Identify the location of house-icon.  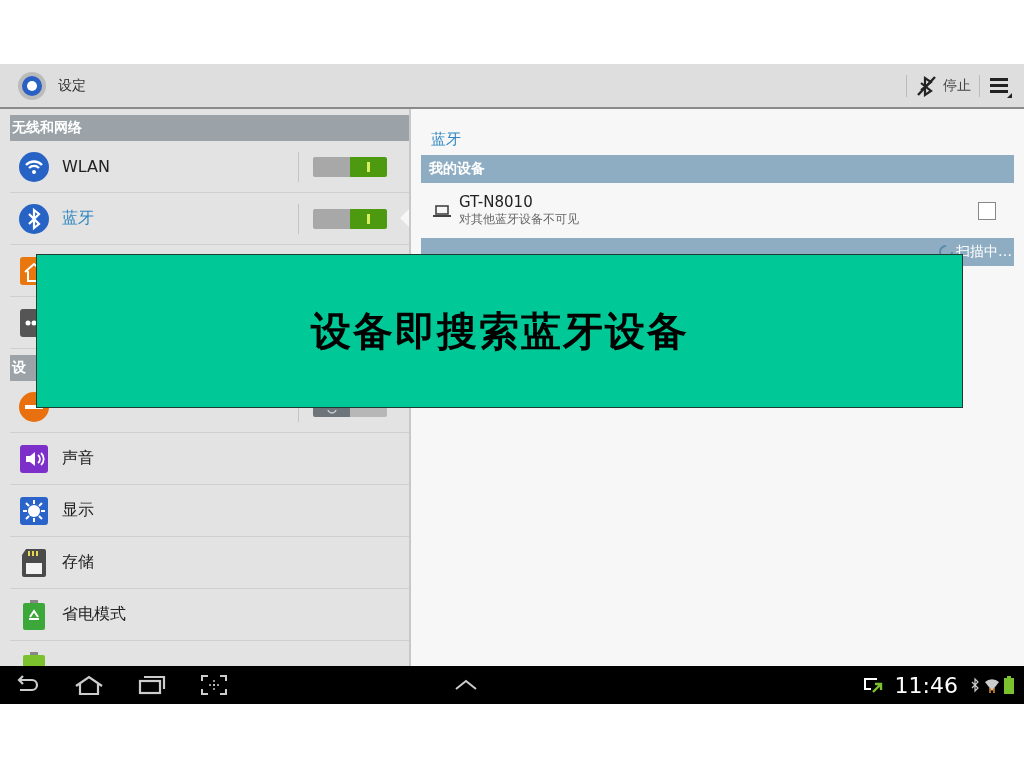
(27, 270).